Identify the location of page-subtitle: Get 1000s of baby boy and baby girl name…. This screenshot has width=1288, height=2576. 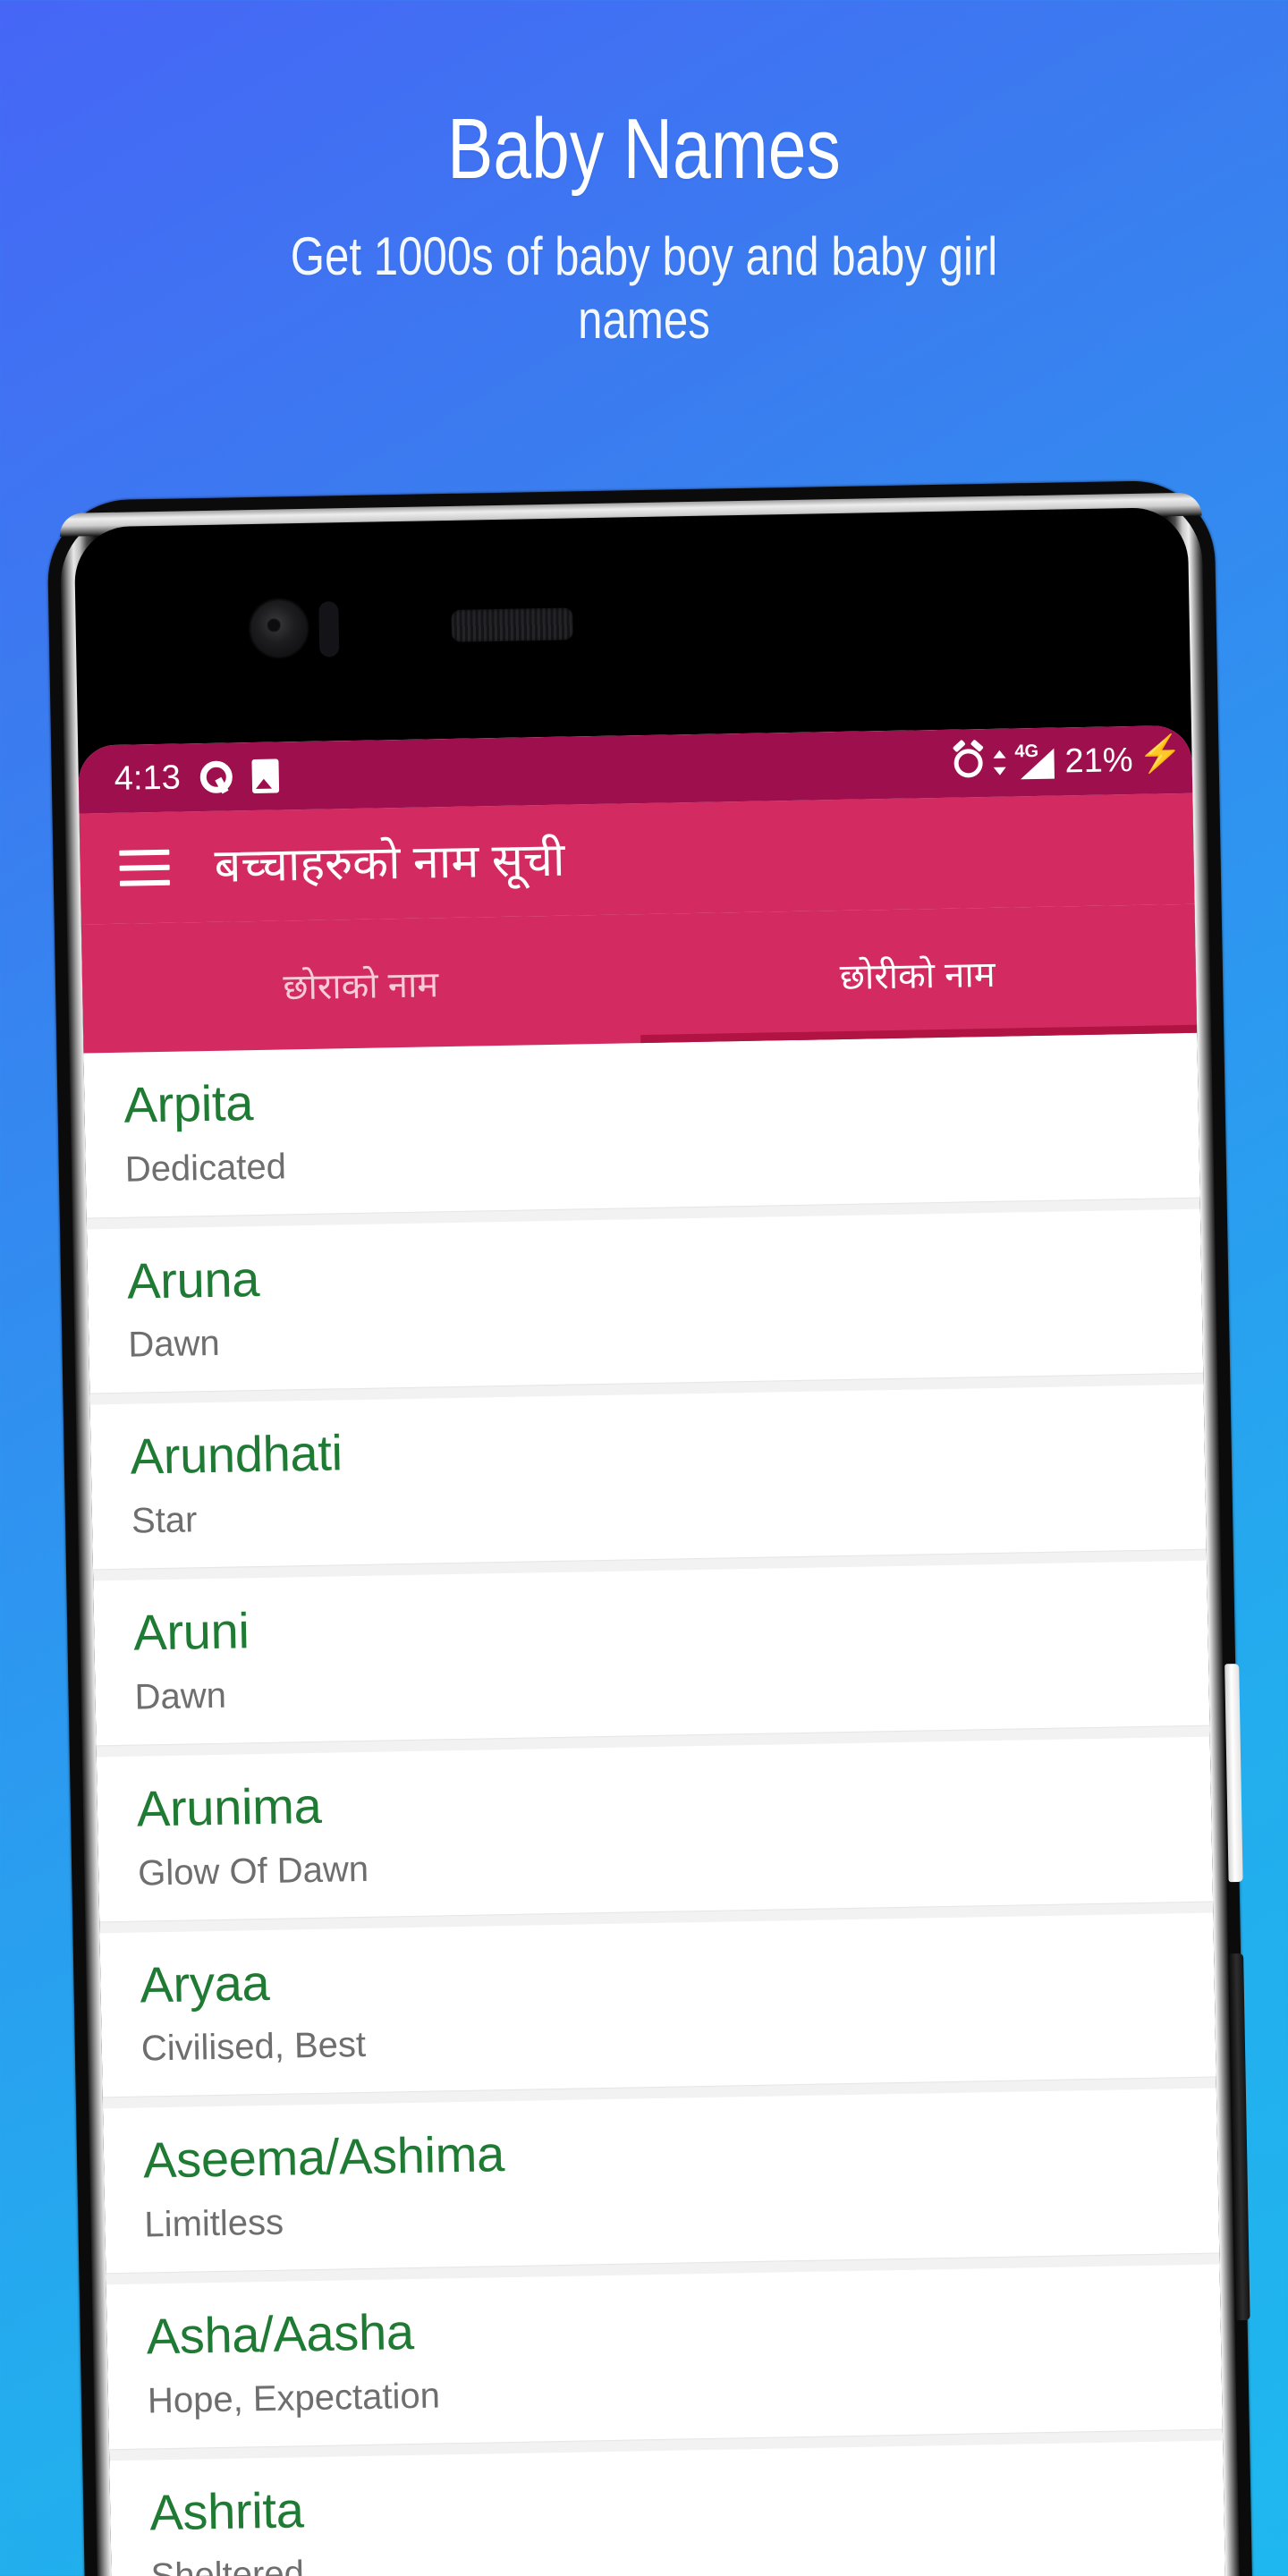
(644, 287).